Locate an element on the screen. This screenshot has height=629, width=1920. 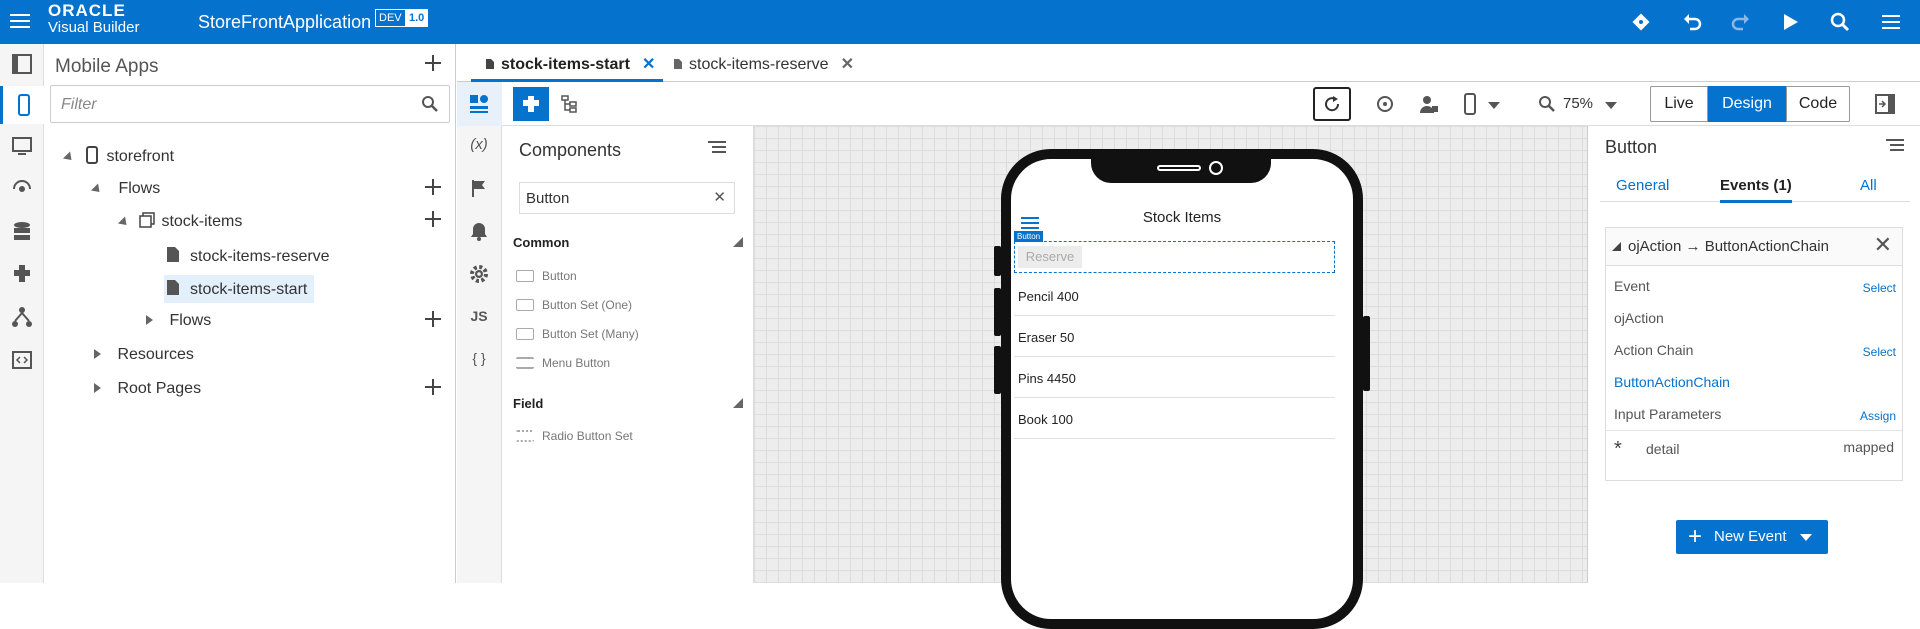
action-chain-link: ButtonActionChain is located at coordinates (1672, 382).